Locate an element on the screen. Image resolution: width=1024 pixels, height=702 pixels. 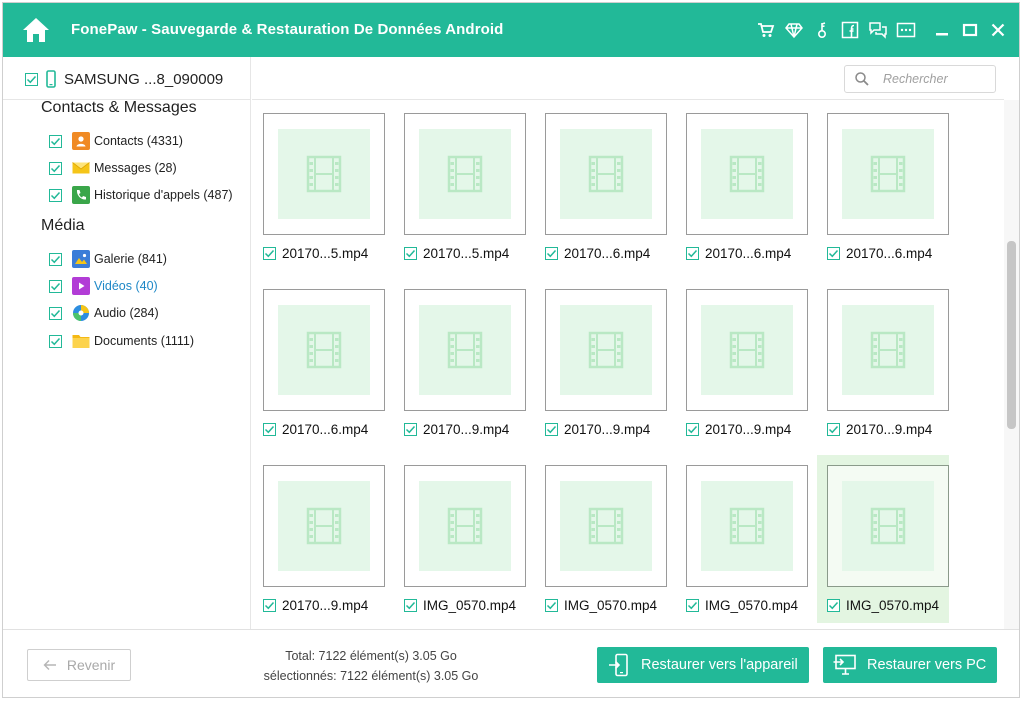
home-icon is located at coordinates (36, 30).